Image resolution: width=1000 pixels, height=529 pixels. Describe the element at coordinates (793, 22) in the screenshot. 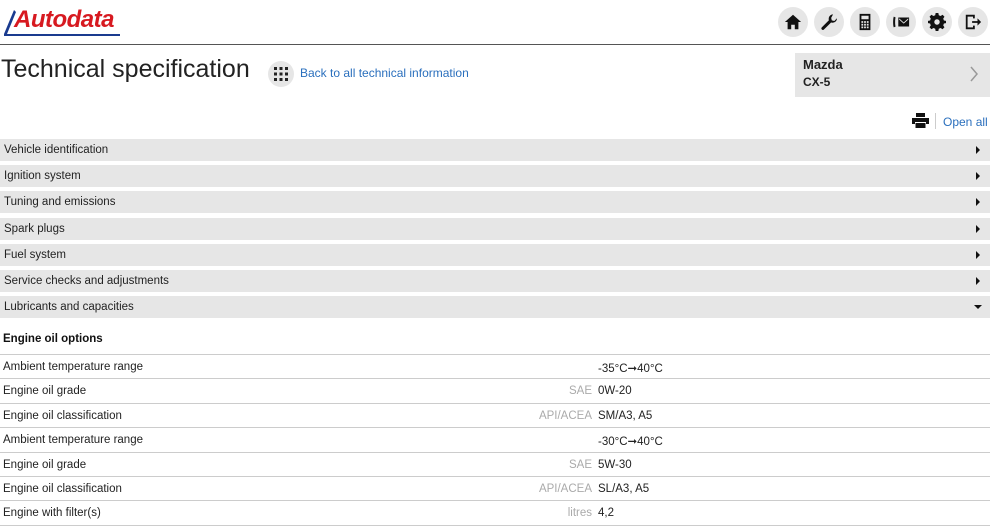

I see `home-icon` at that location.